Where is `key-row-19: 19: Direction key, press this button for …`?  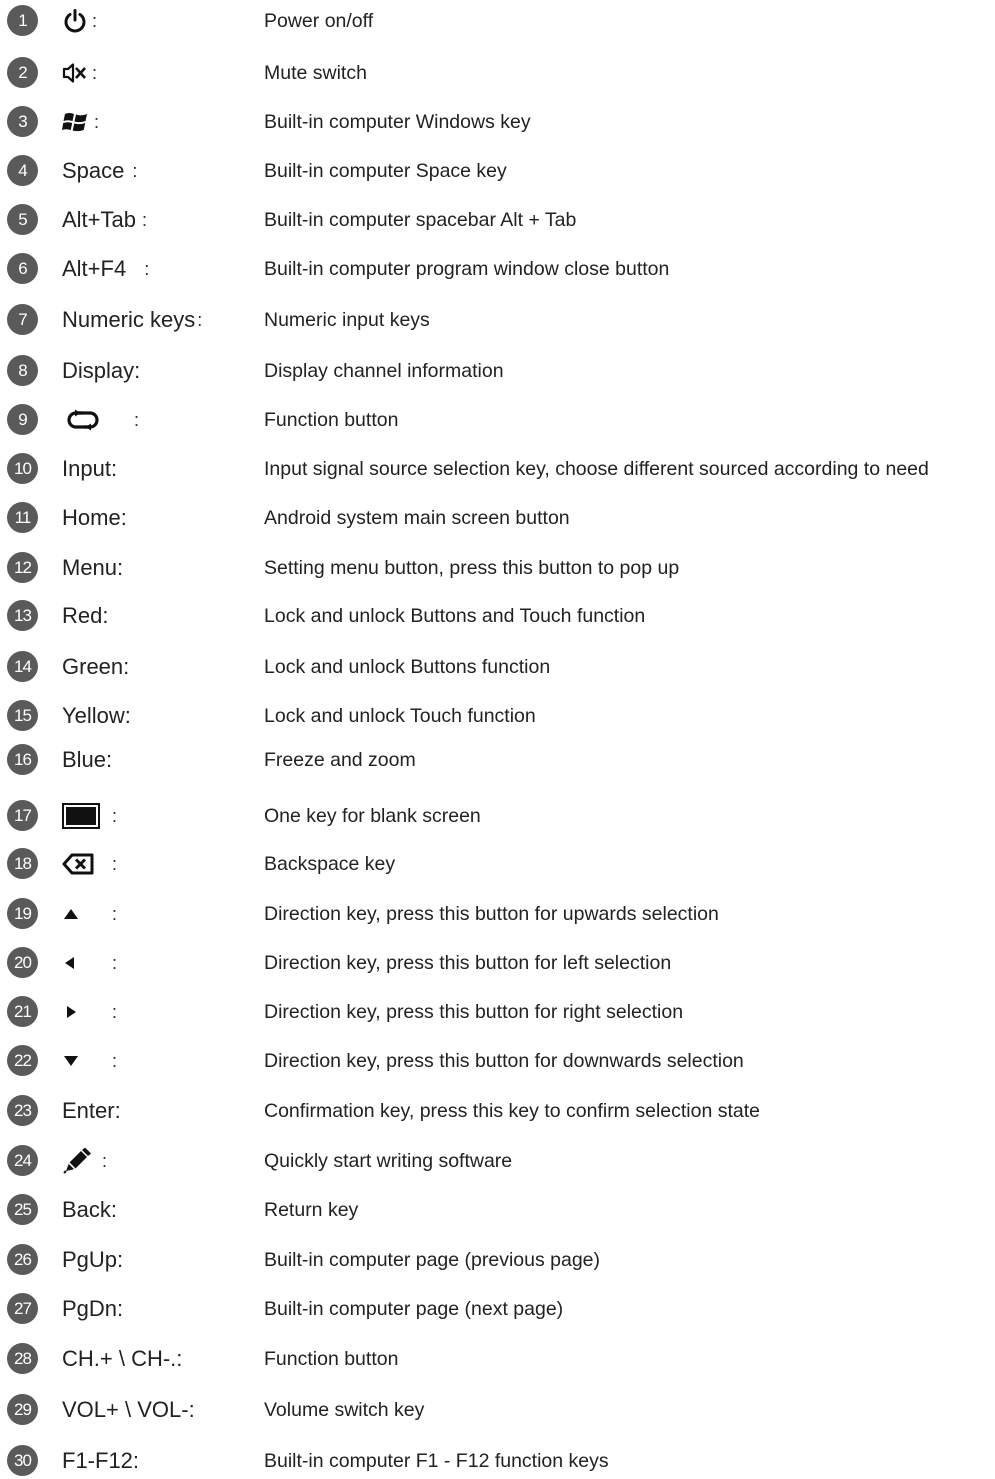 key-row-19: 19: Direction key, press this button for … is located at coordinates (497, 914).